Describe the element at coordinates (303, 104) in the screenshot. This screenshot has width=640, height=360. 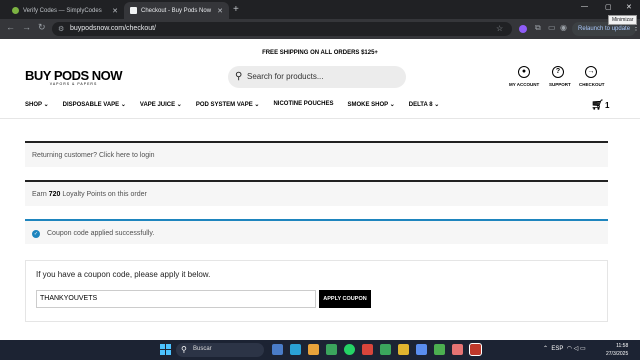
I see `nav-item-nicotine-pouches: NICOTINE POUCHES` at that location.